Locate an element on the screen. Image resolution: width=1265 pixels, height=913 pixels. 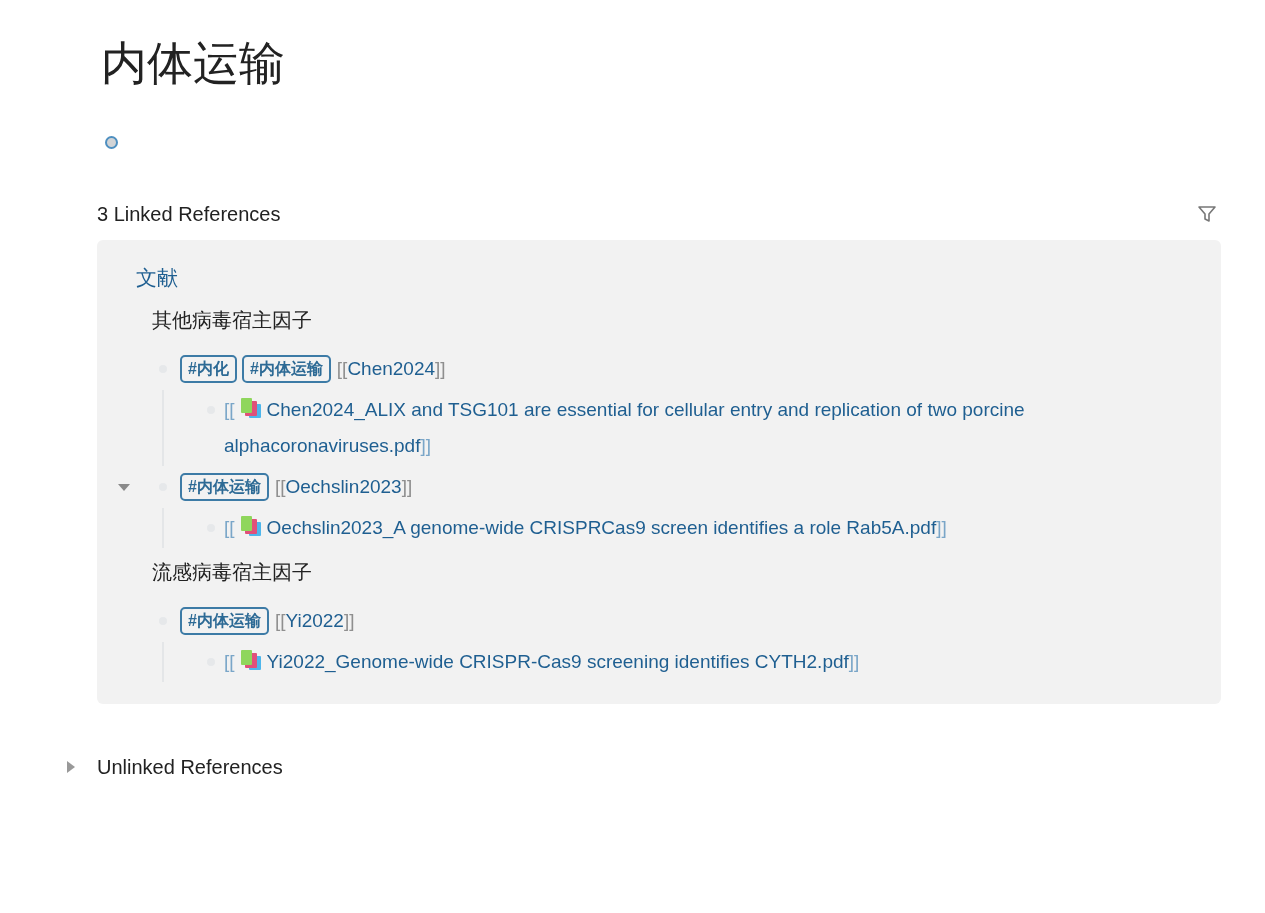
caret-down-icon is located at coordinates (124, 487).